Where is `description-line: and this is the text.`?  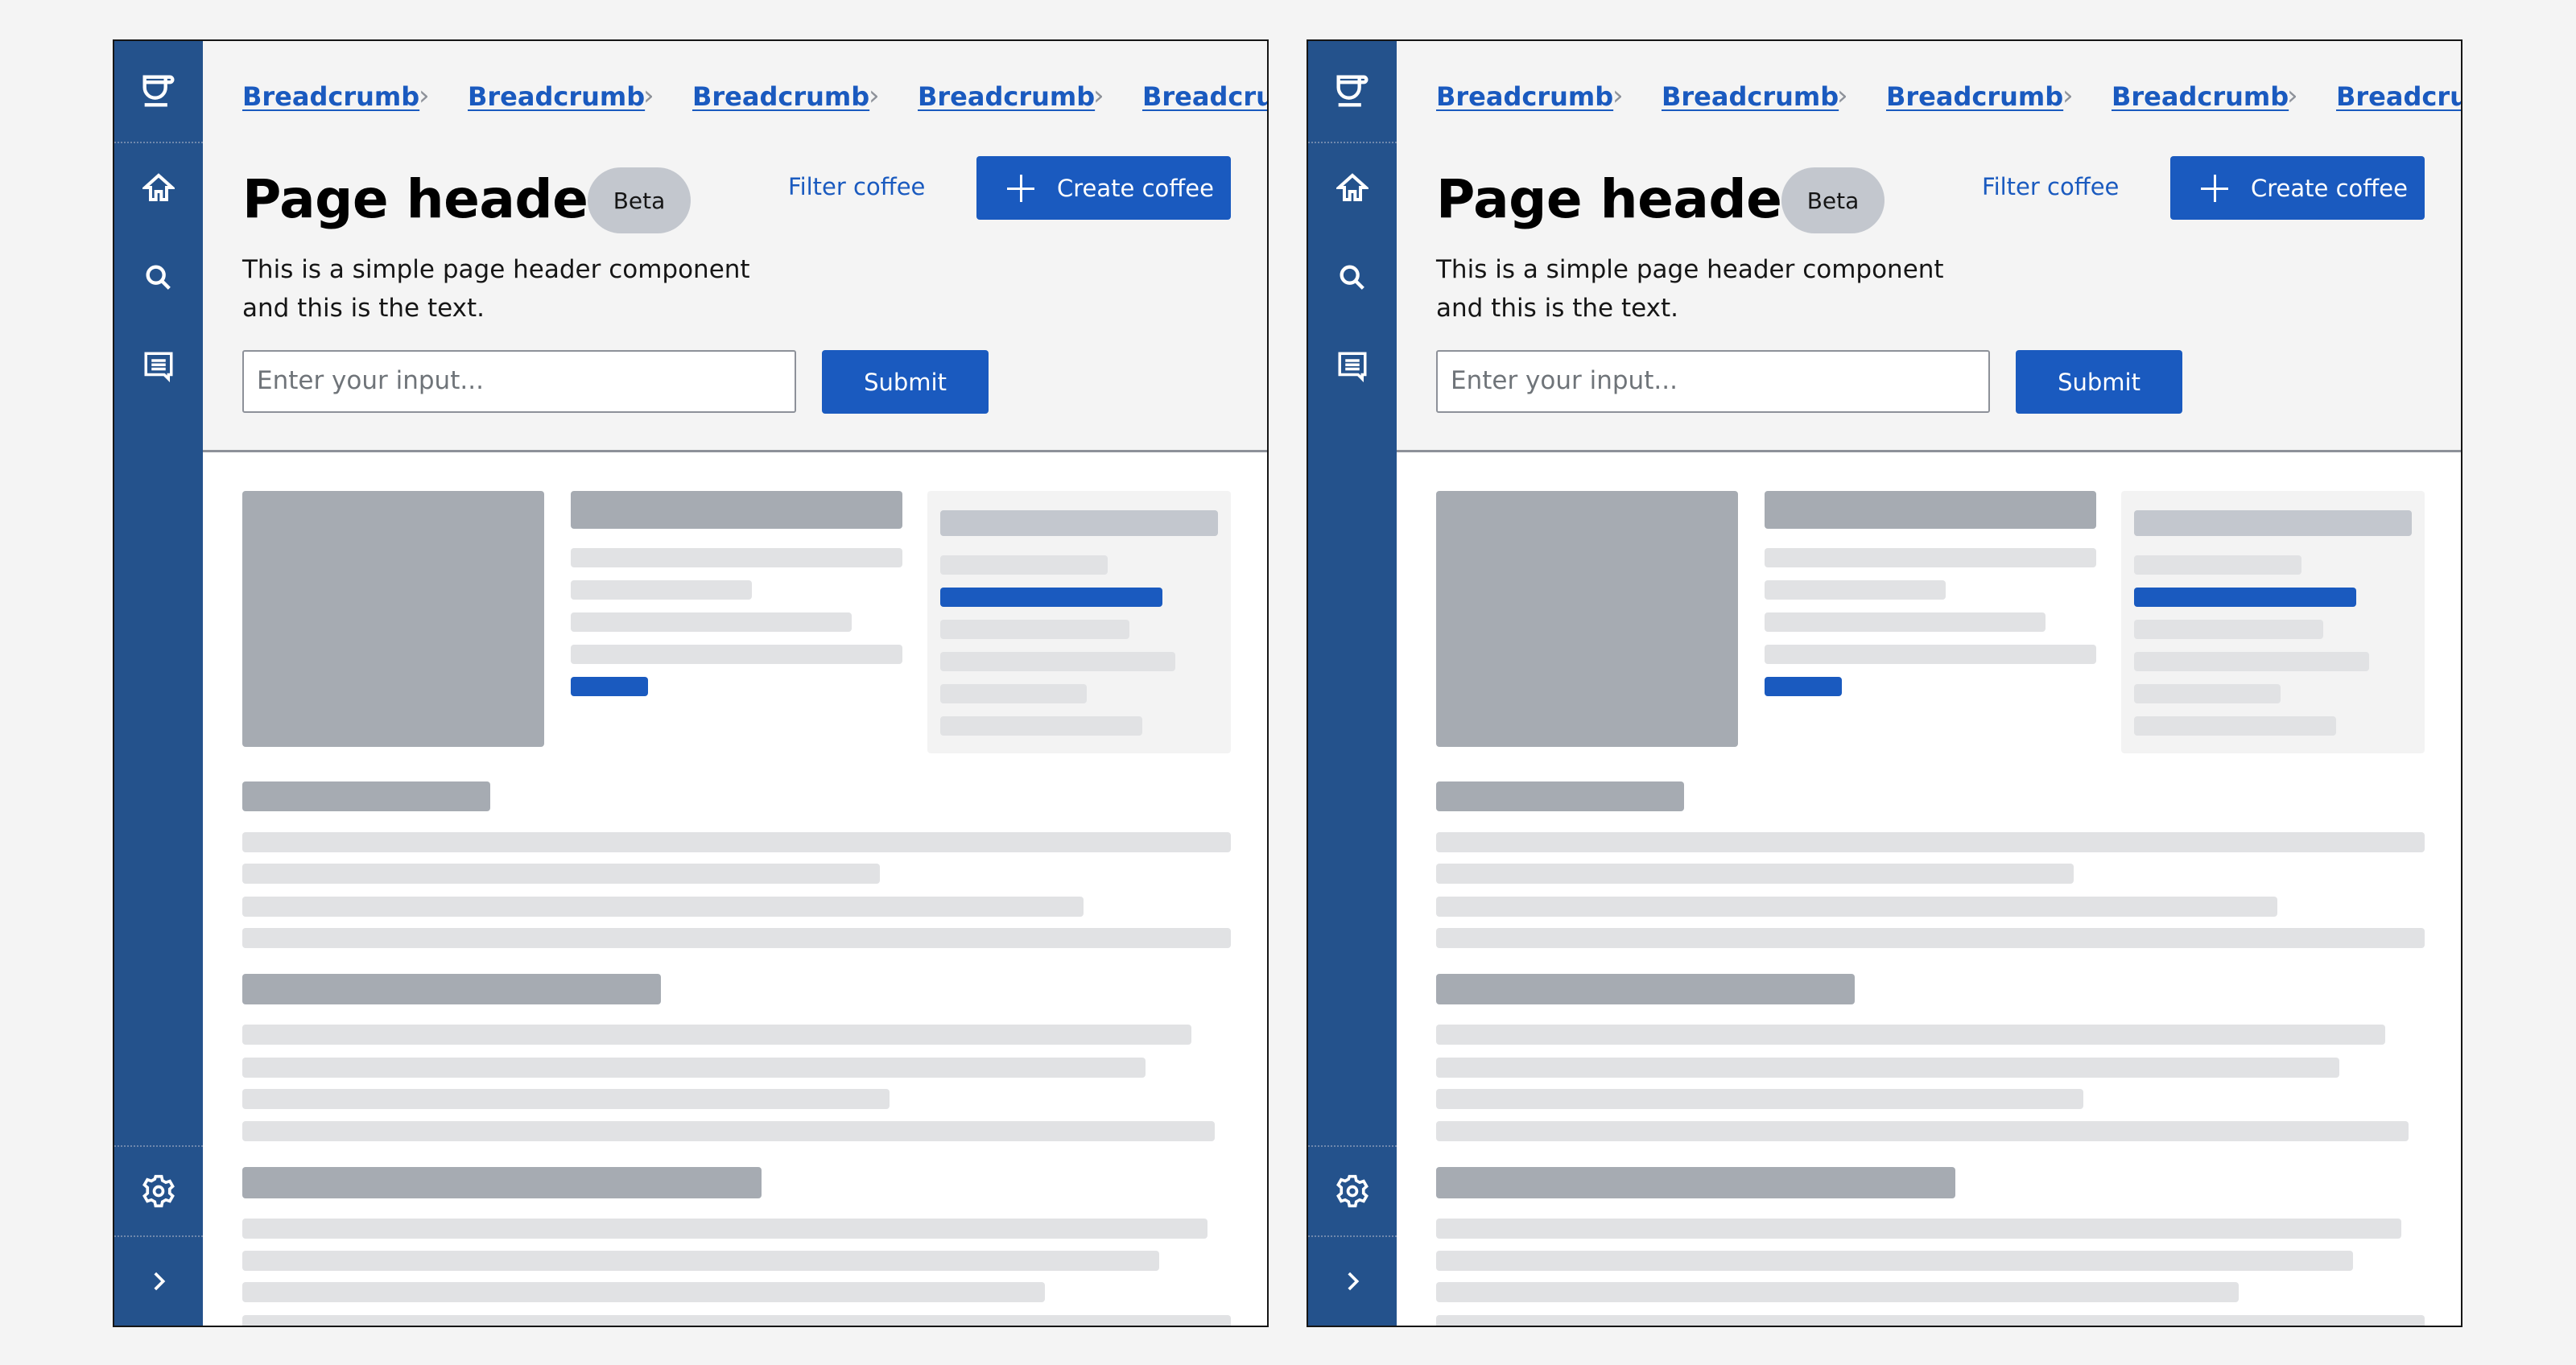
description-line: and this is the text. is located at coordinates (363, 308).